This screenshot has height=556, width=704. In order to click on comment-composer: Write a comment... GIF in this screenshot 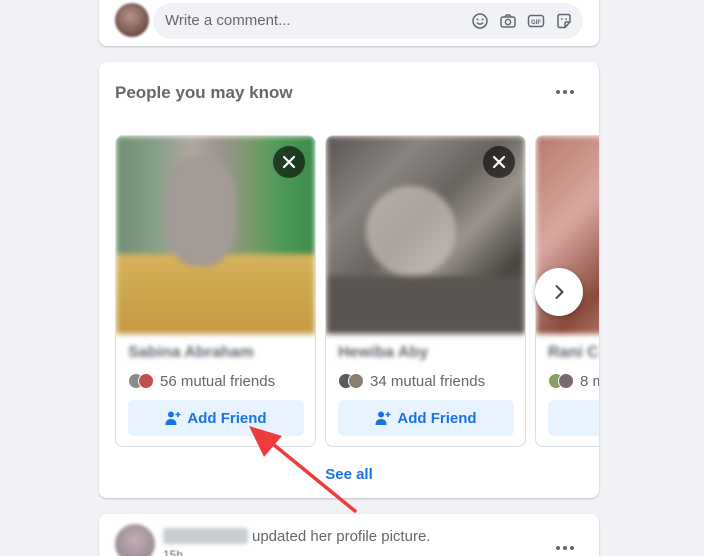, I will do `click(349, 23)`.